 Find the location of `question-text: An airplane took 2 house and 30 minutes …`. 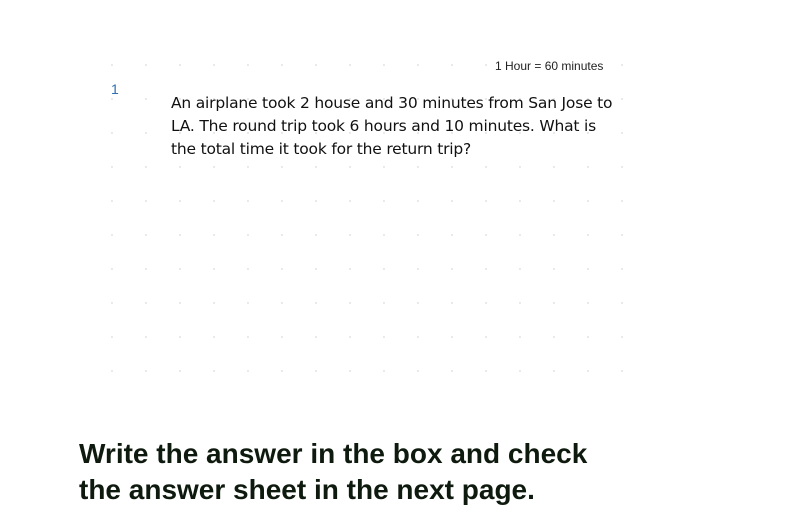

question-text: An airplane took 2 house and 30 minutes … is located at coordinates (401, 126).